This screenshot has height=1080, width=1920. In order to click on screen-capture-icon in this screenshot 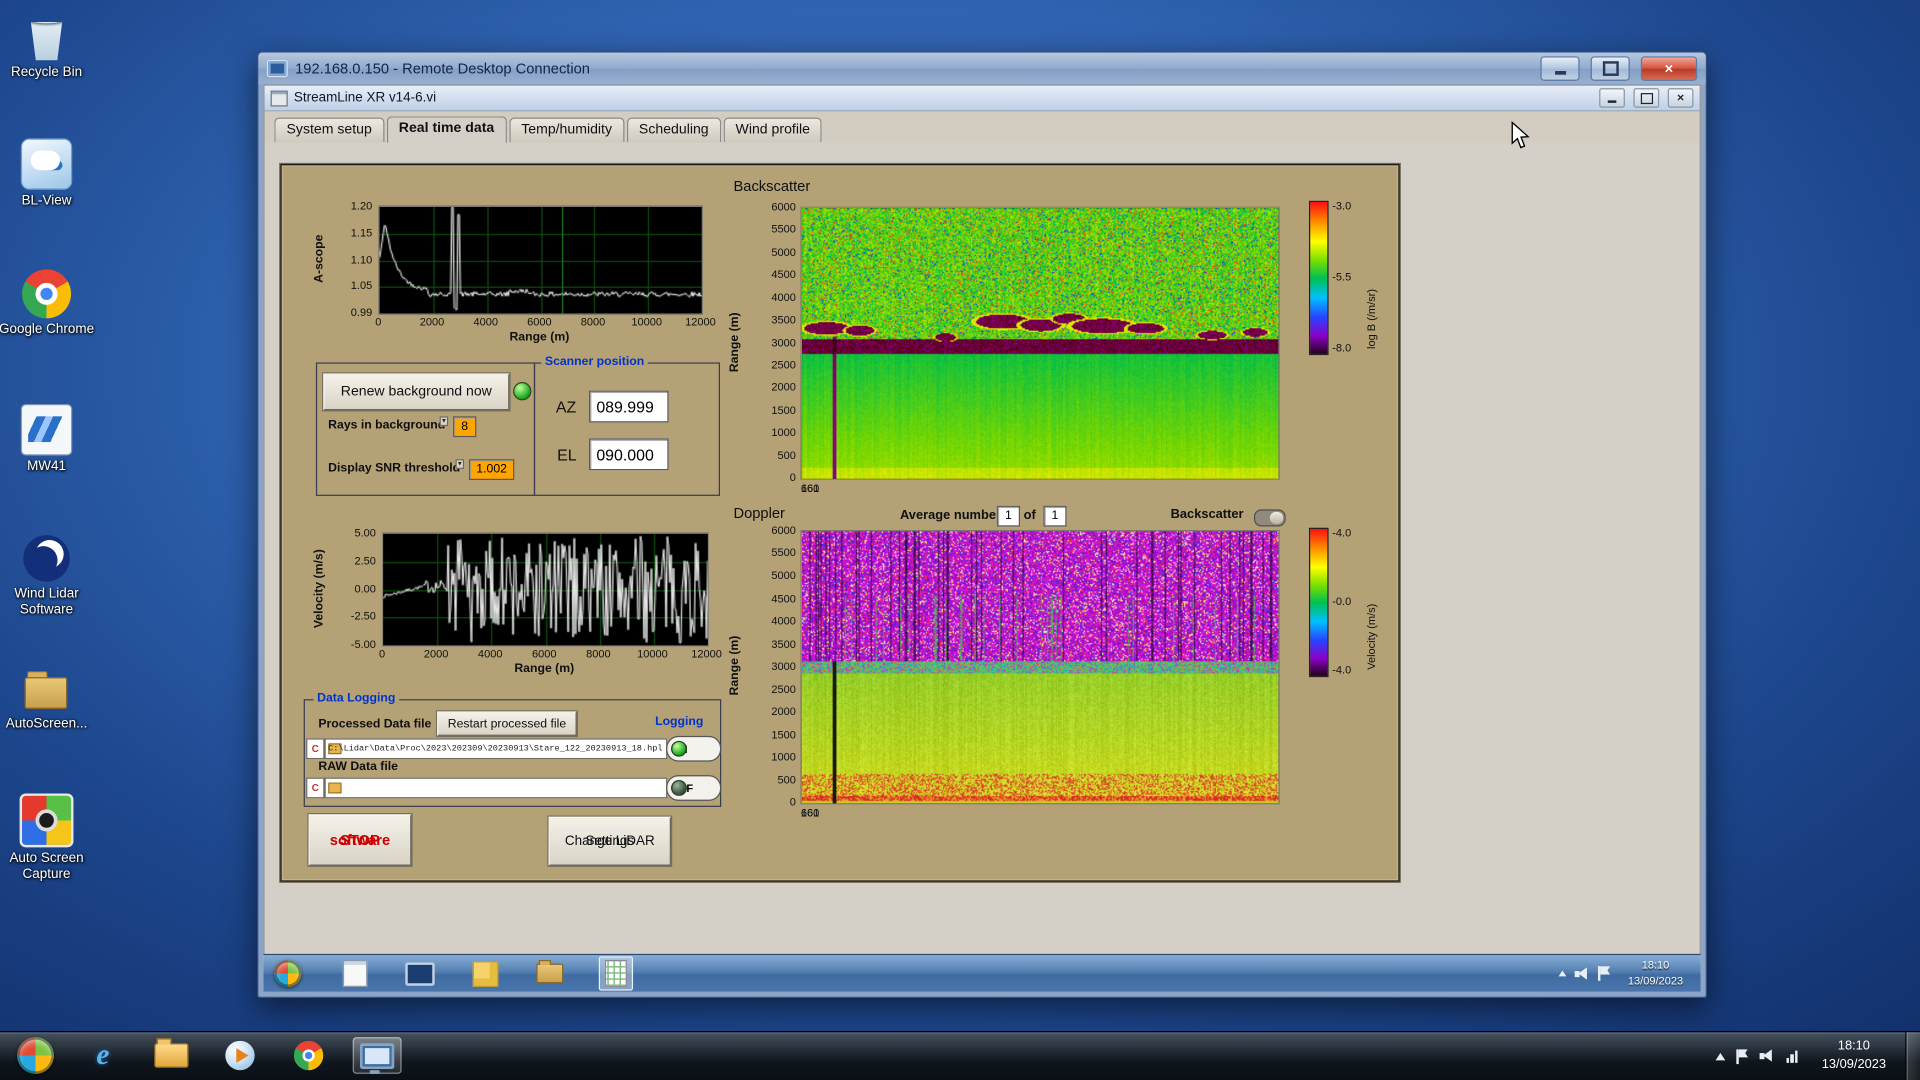, I will do `click(46, 820)`.